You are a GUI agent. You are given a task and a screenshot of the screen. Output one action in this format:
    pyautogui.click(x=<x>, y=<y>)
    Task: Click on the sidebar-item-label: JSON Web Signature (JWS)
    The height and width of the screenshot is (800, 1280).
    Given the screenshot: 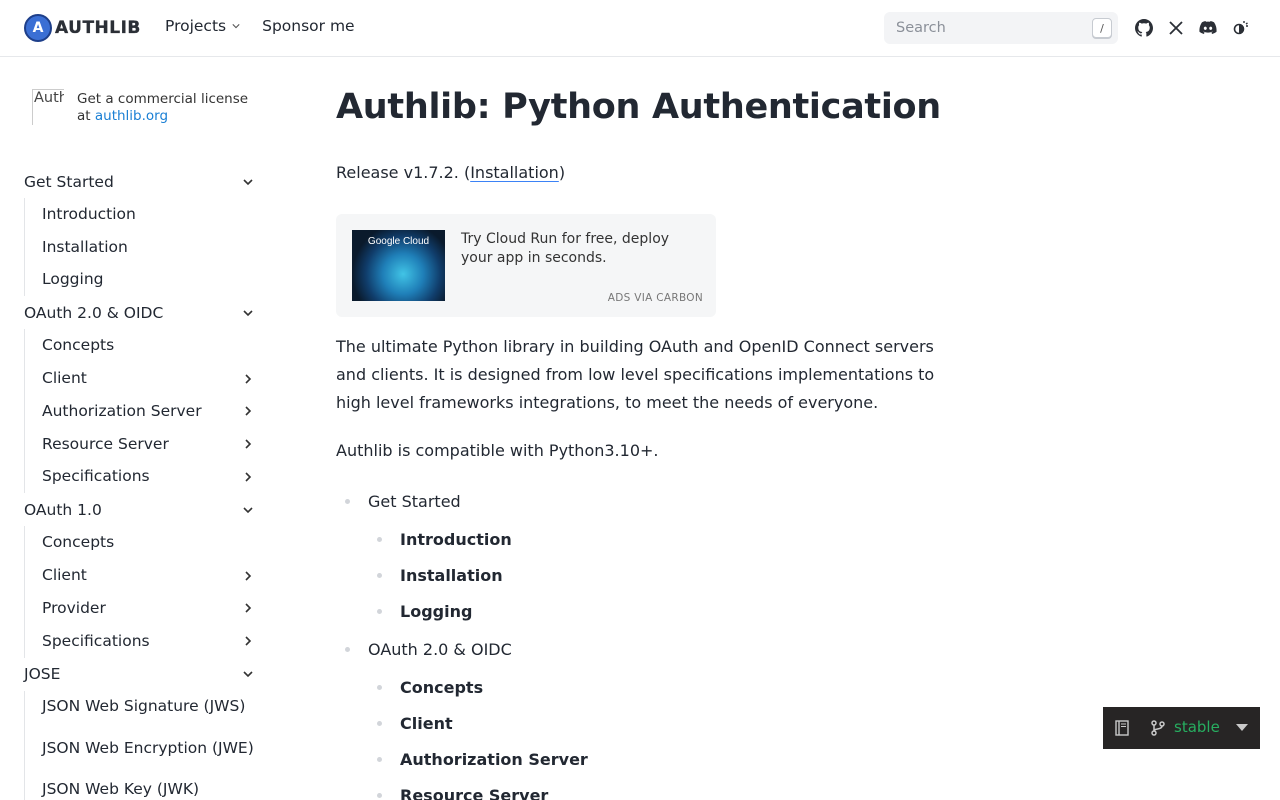 What is the action you would take?
    pyautogui.click(x=144, y=706)
    